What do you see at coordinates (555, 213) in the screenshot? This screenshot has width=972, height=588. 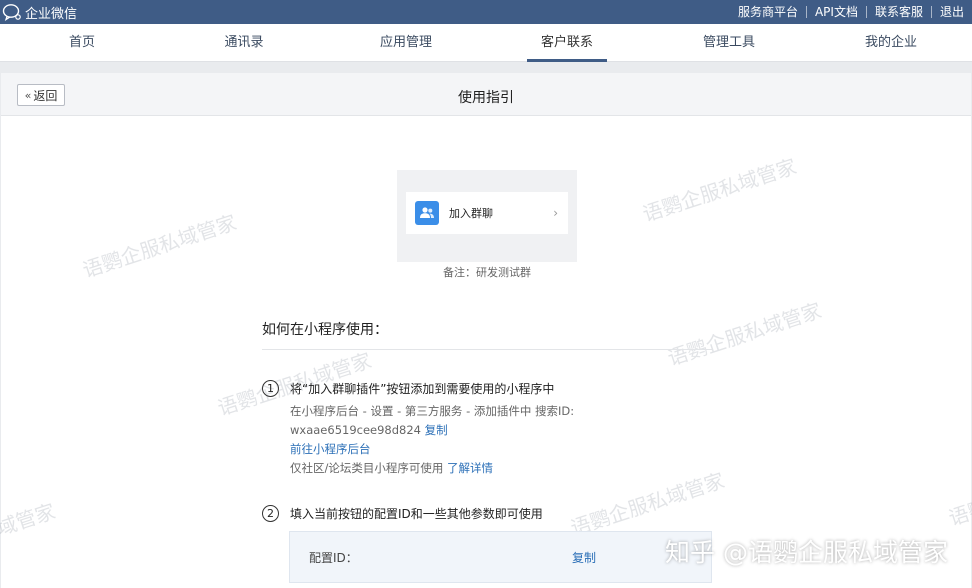 I see `chevron-right-icon: ›` at bounding box center [555, 213].